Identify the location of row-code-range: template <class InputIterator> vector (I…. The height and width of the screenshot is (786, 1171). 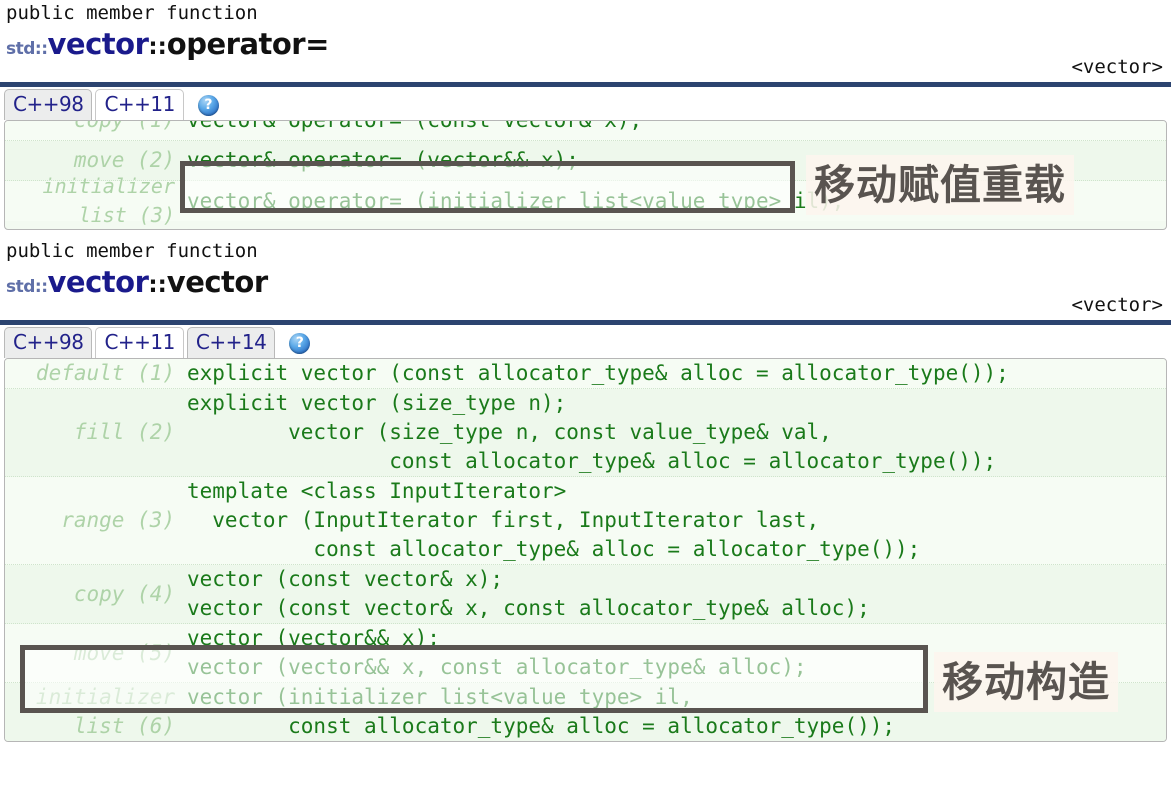
(554, 520).